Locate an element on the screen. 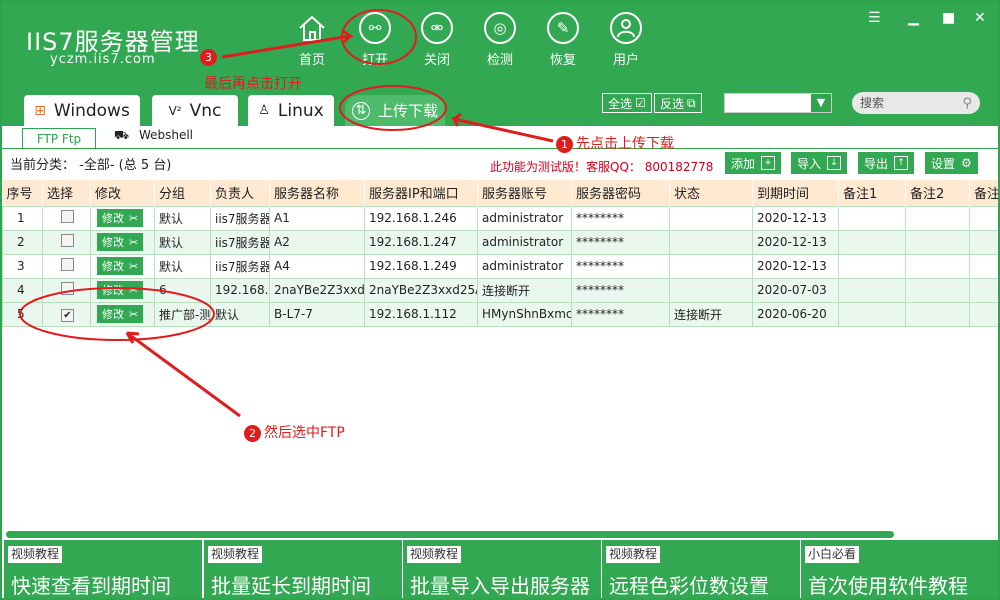  nav-home-button: 首页 is located at coordinates (312, 42).